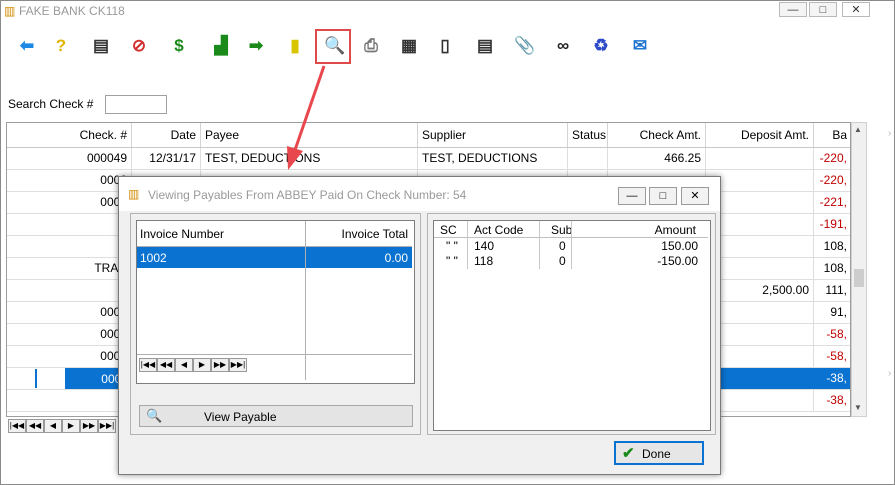  I want to click on dialog-maximize-button: □, so click(663, 196).